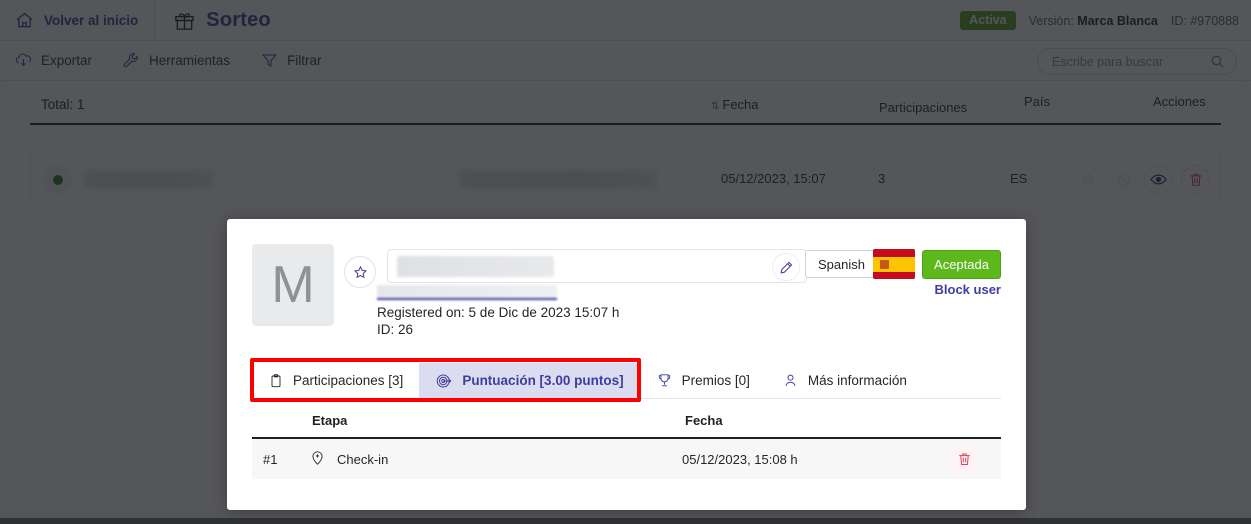 The width and height of the screenshot is (1251, 524). Describe the element at coordinates (626, 459) in the screenshot. I see `sub-table-row: #1 Check-in 05/12/2023, 15:08 h` at that location.